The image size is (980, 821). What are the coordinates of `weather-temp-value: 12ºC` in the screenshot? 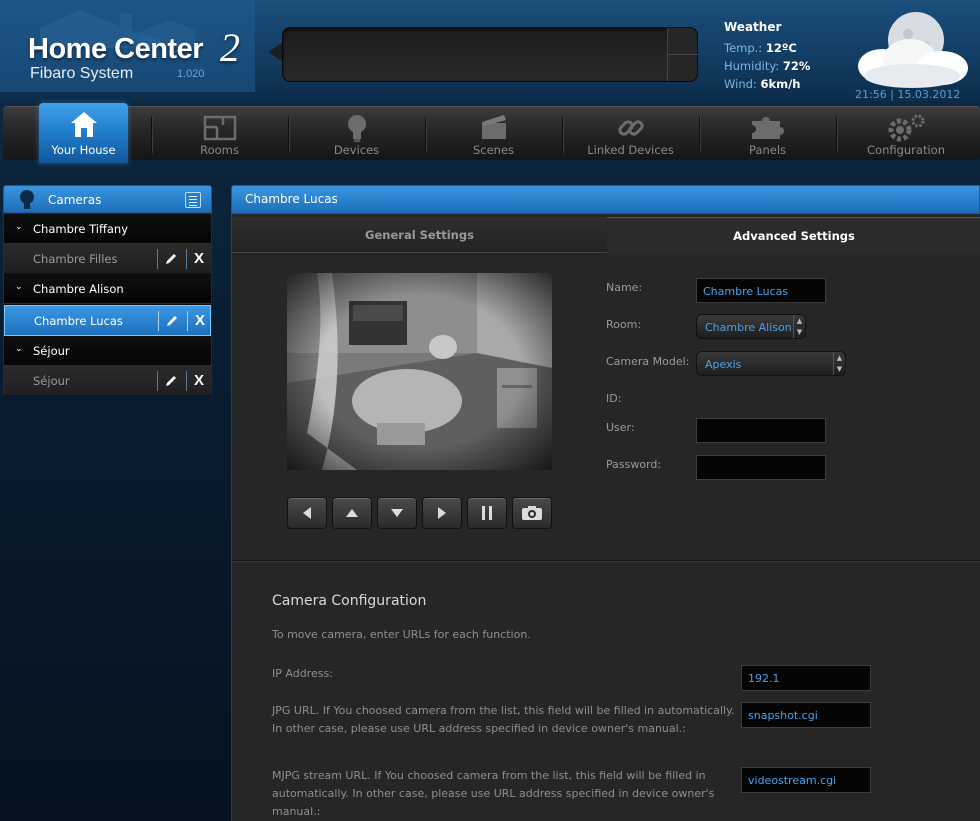 It's located at (781, 48).